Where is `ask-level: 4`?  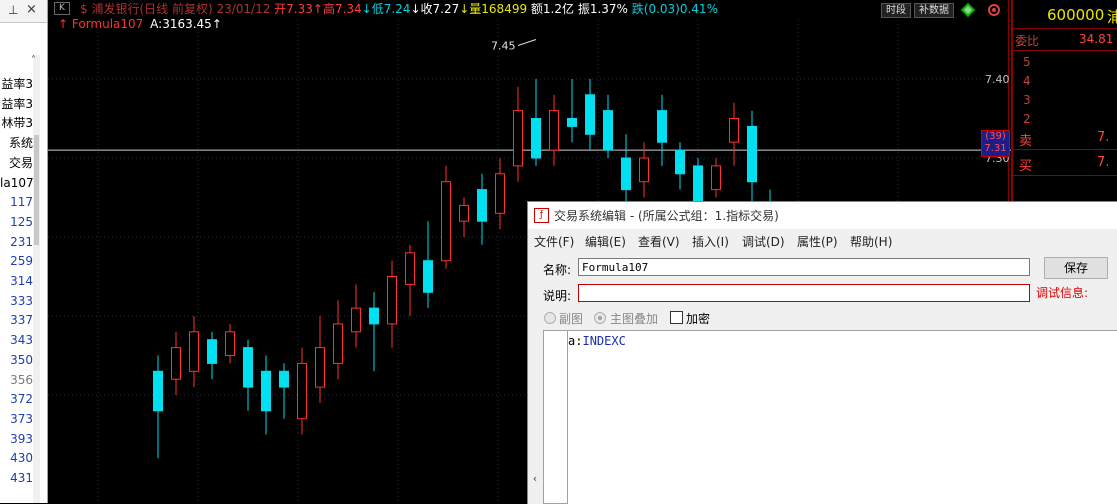 ask-level: 4 is located at coordinates (1027, 81).